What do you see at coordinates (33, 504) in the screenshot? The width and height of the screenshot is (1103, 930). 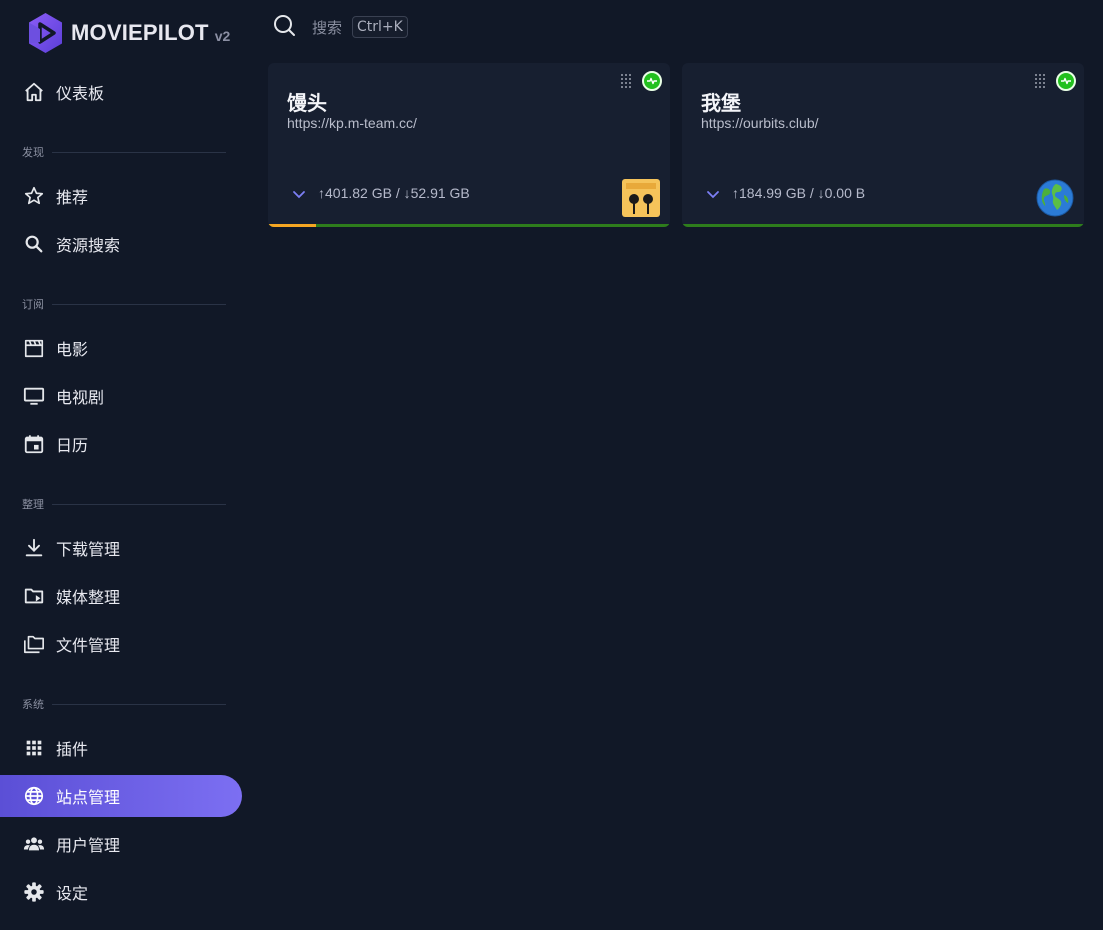 I see `section-label: 整理` at bounding box center [33, 504].